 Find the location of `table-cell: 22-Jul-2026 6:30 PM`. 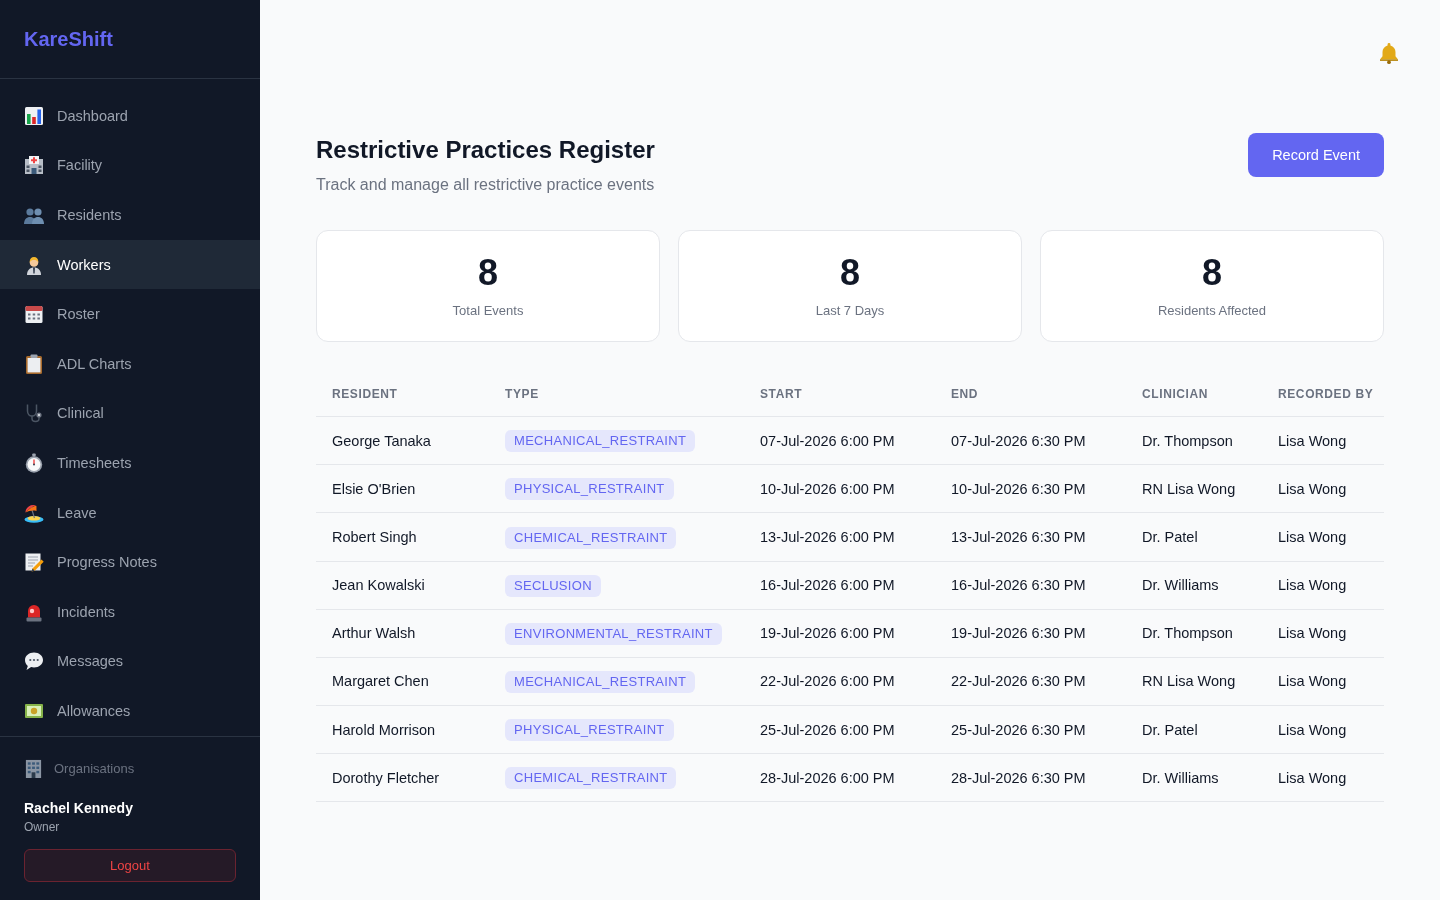

table-cell: 22-Jul-2026 6:30 PM is located at coordinates (1030, 681).